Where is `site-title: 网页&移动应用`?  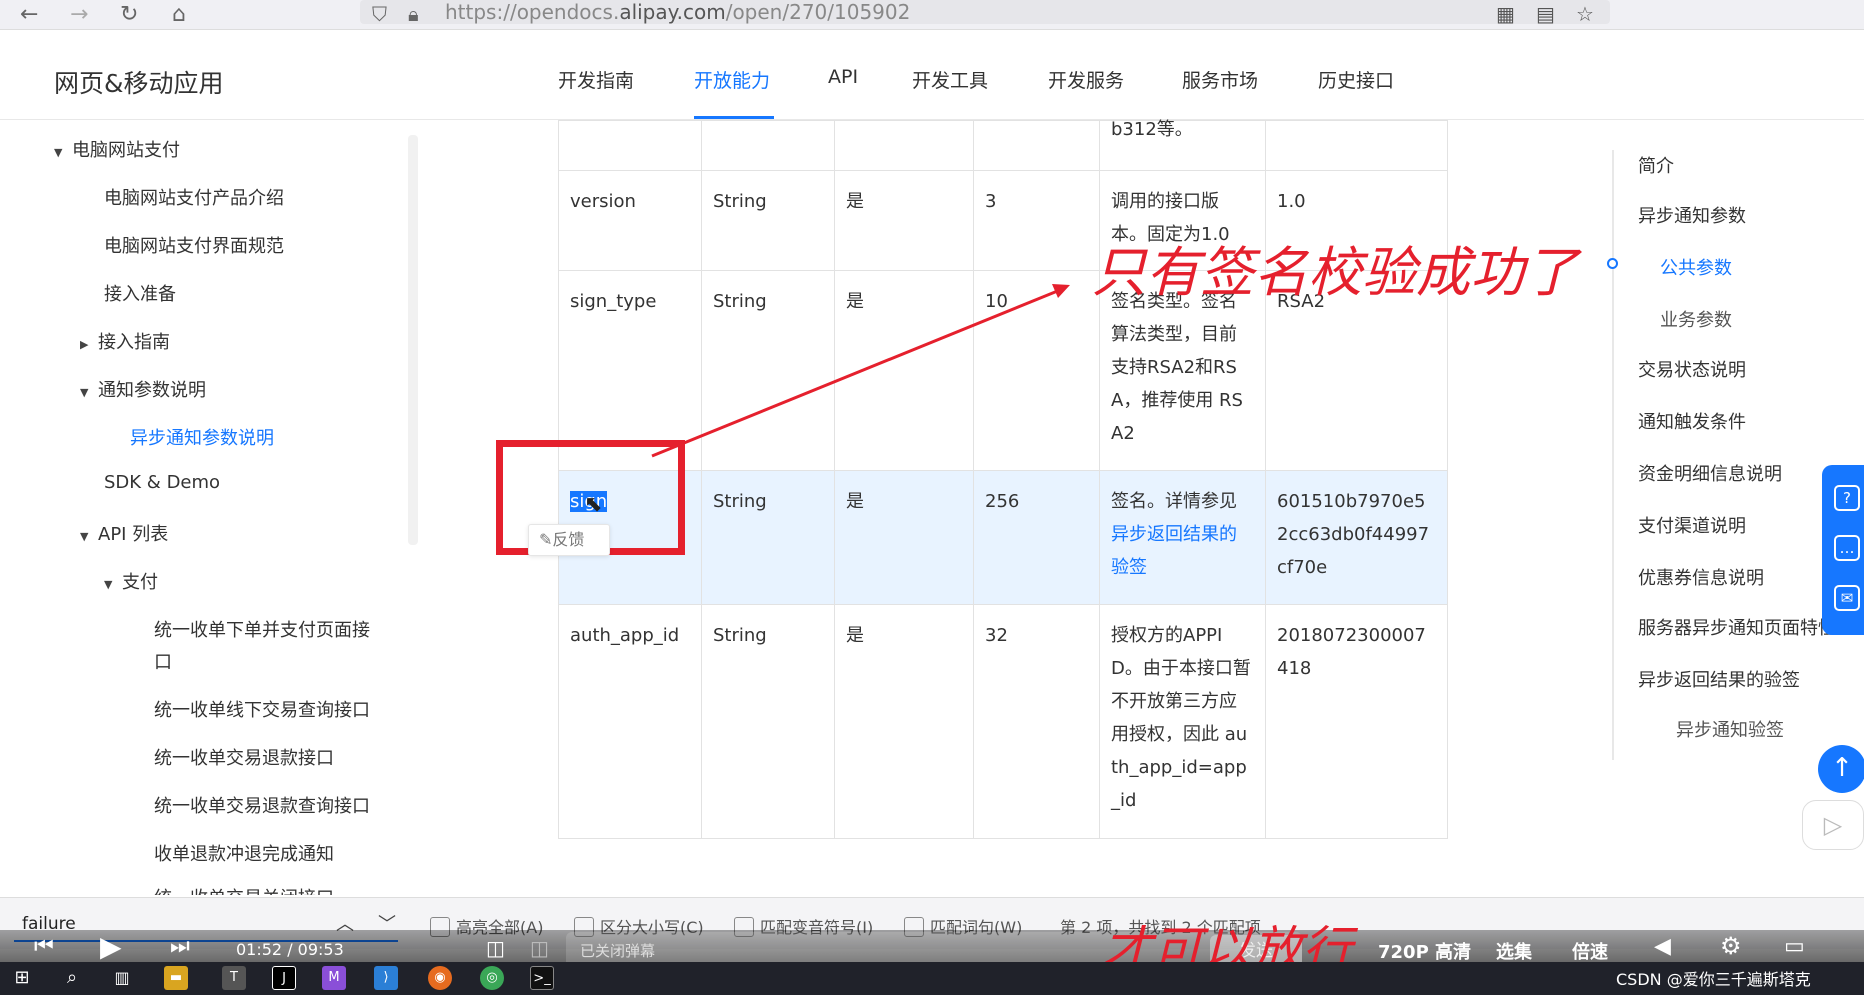
site-title: 网页&移动应用 is located at coordinates (139, 82).